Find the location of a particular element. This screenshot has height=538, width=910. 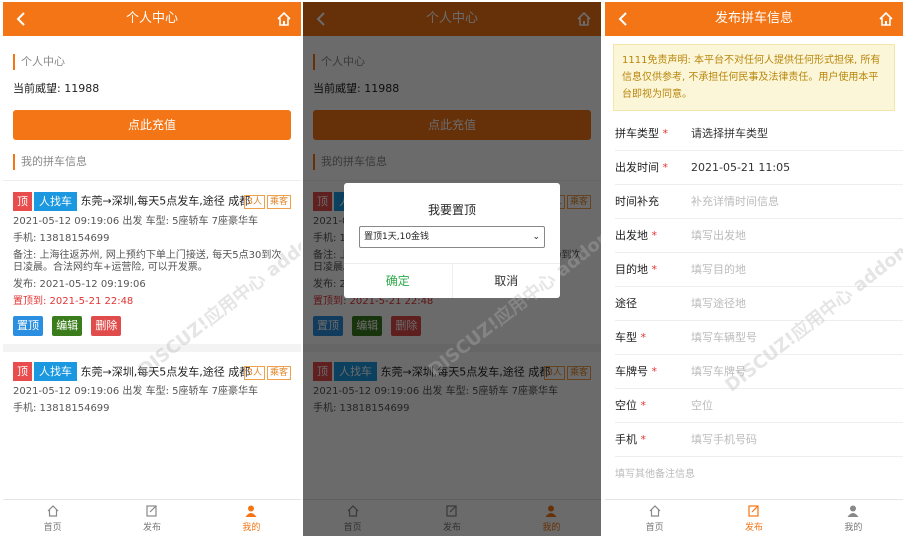

field-input: 填写出发地 is located at coordinates (718, 235).